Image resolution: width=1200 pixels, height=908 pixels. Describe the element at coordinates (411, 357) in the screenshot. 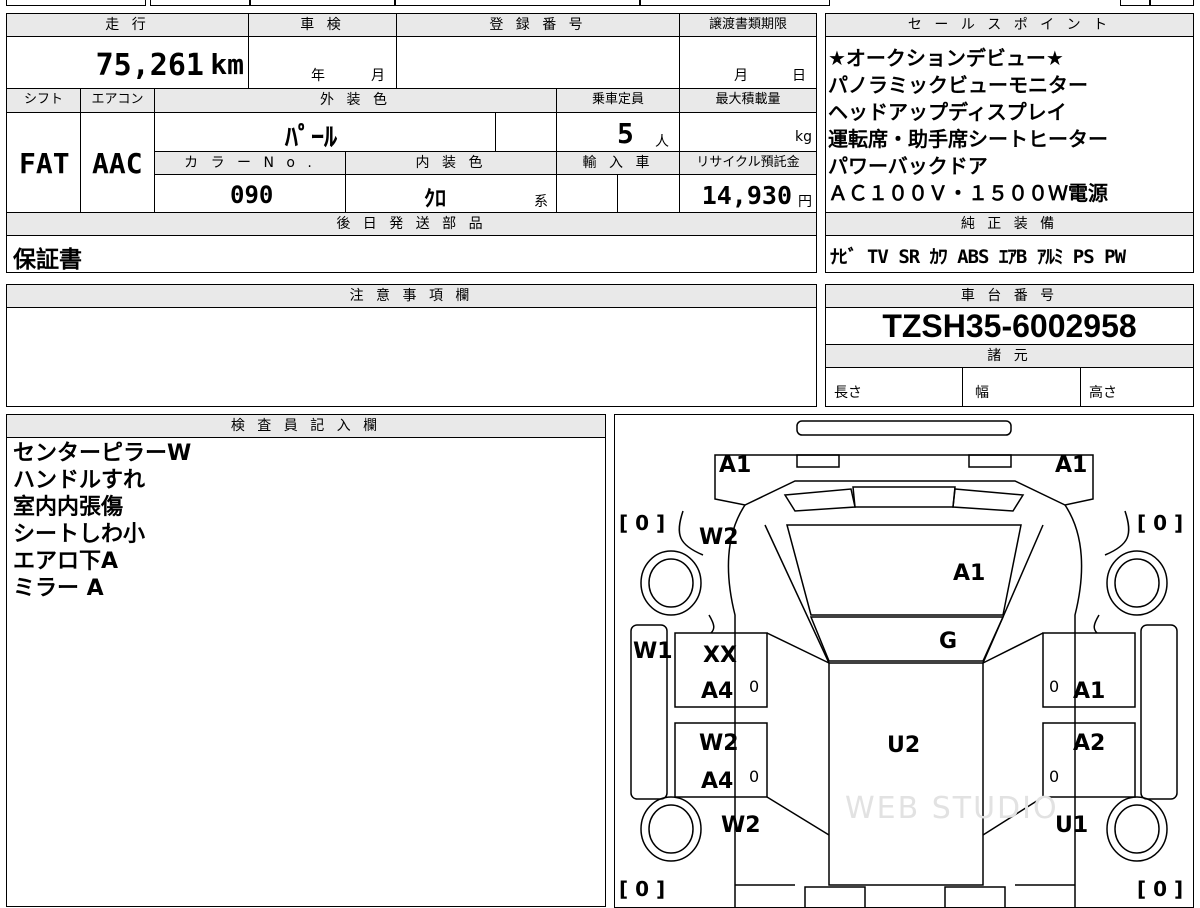

I see `notes-body` at that location.